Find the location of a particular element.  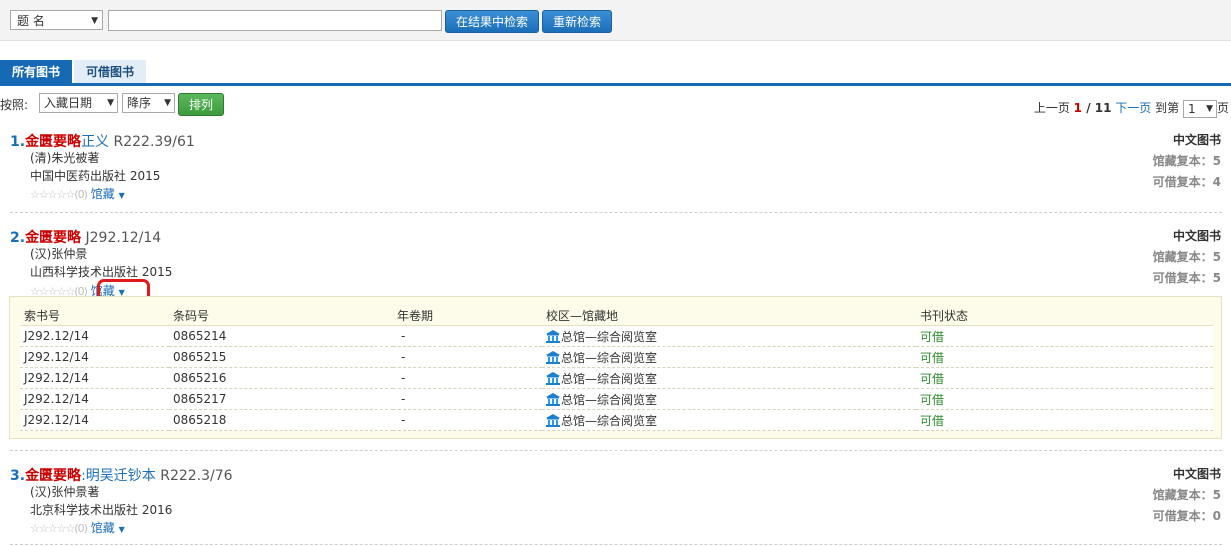

result-title-1: 1.金匮要略正义 R222.39/61 is located at coordinates (102, 141).